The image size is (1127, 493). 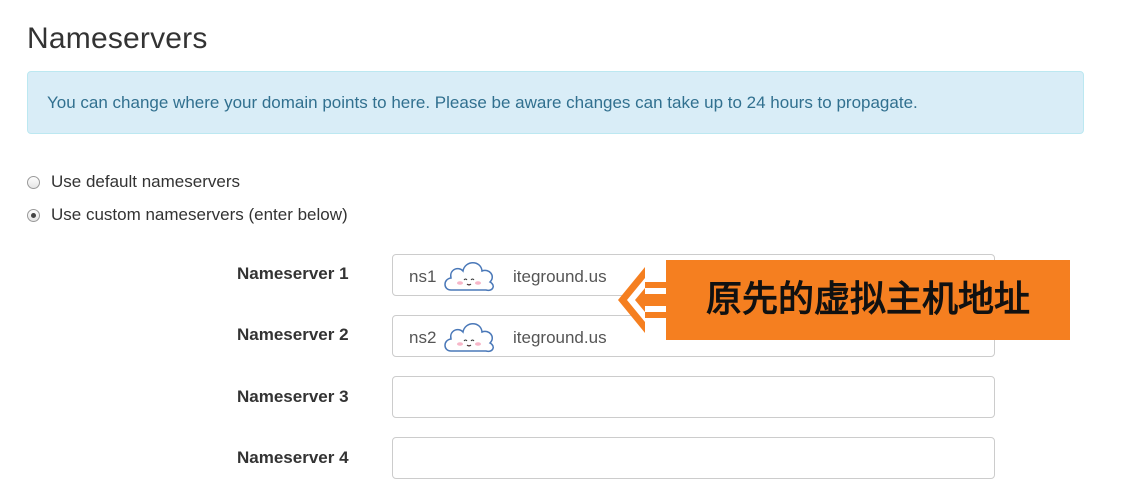 I want to click on radio-custom-label: Use custom nameservers (enter below), so click(x=199, y=214).